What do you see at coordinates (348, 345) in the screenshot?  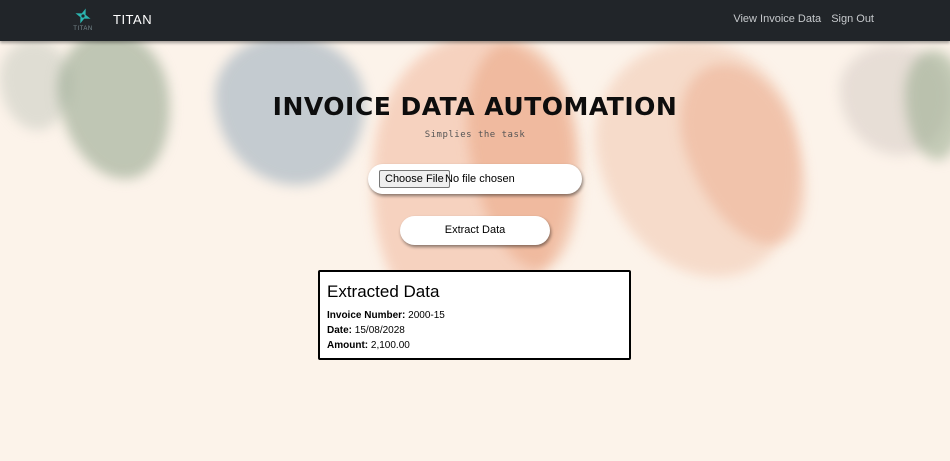 I see `field-label: Amount:` at bounding box center [348, 345].